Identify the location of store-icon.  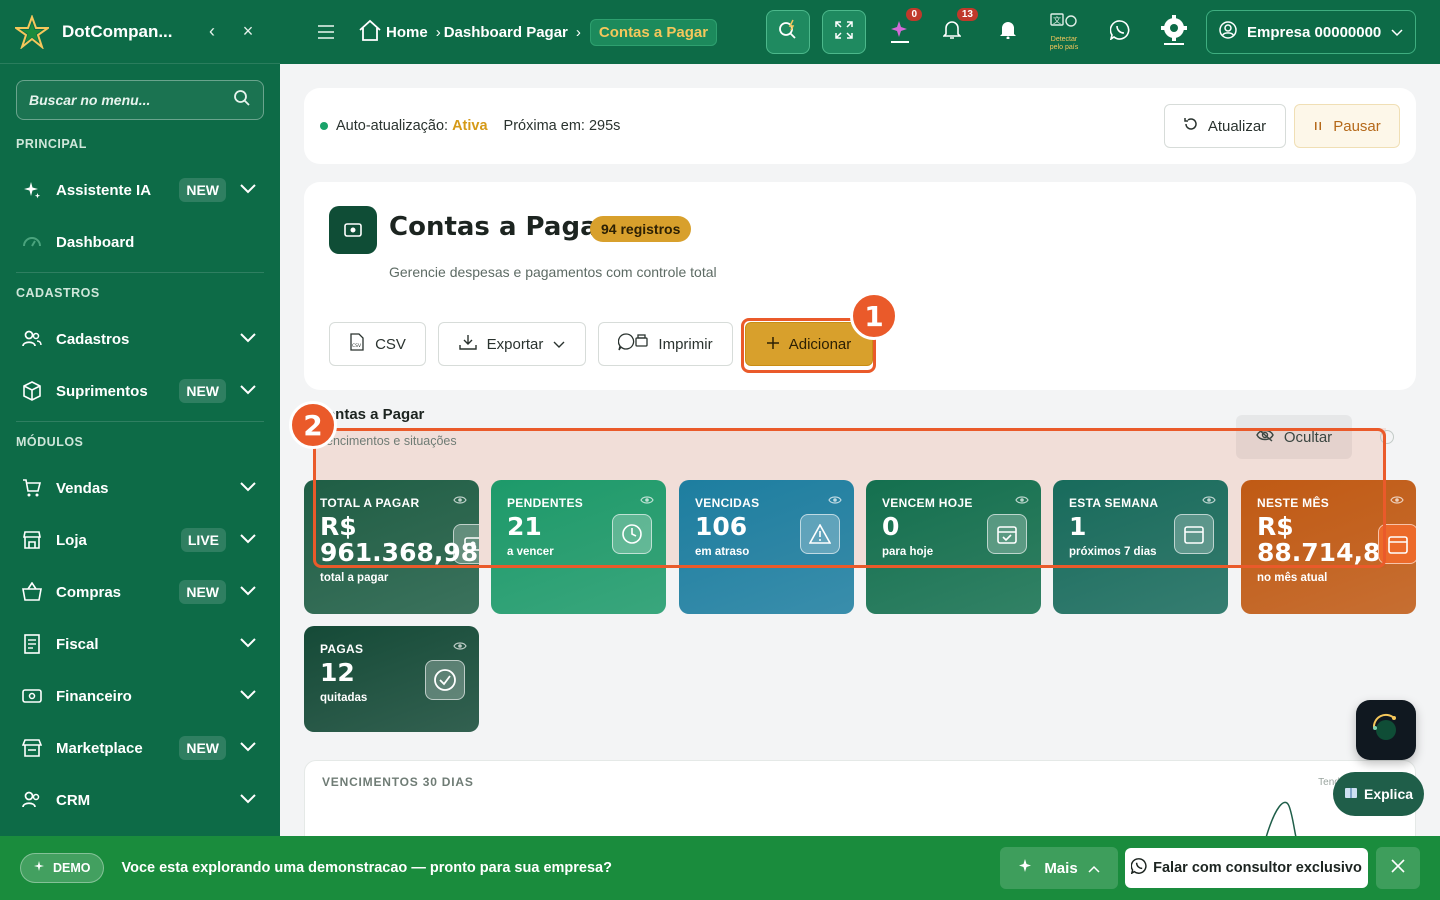
(32, 540).